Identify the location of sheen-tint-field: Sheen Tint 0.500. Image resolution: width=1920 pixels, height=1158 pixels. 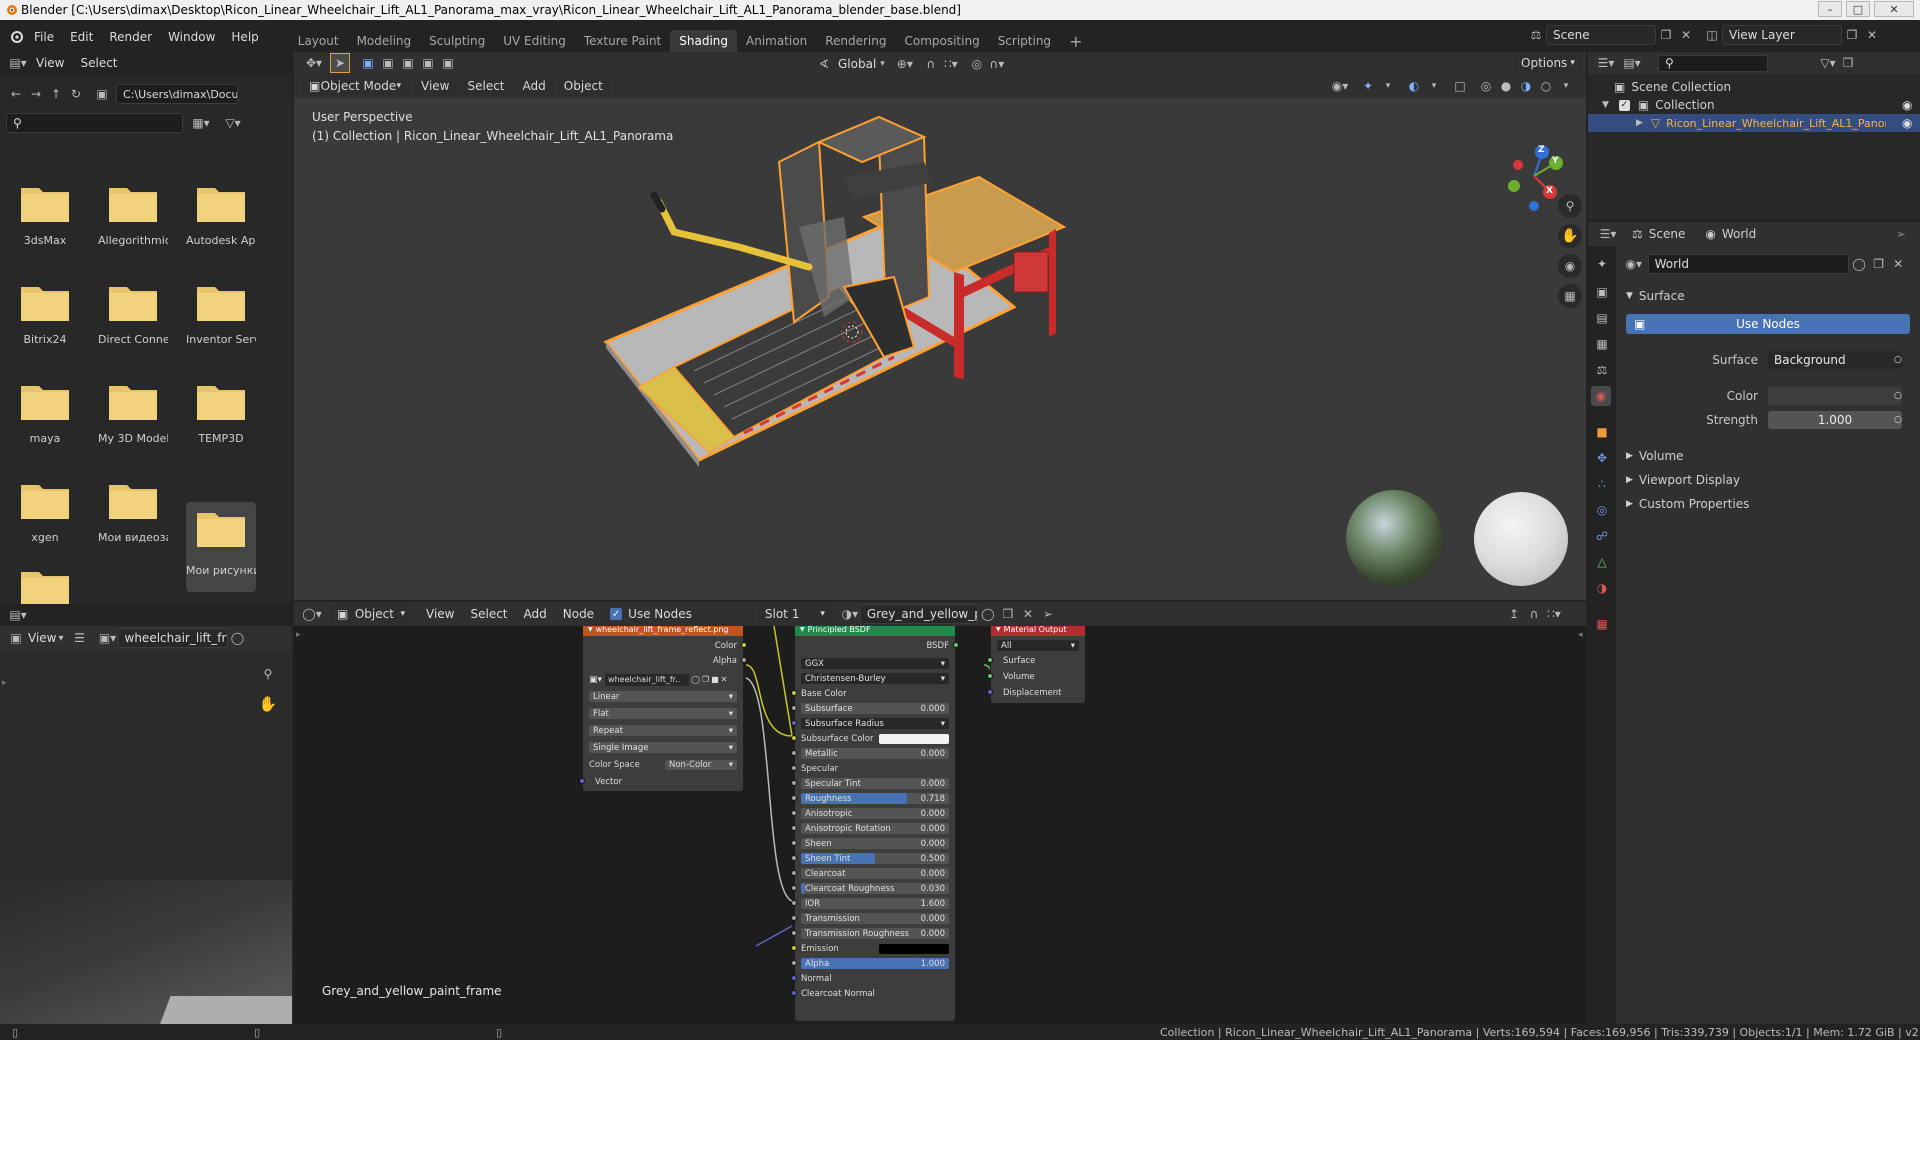
(875, 858).